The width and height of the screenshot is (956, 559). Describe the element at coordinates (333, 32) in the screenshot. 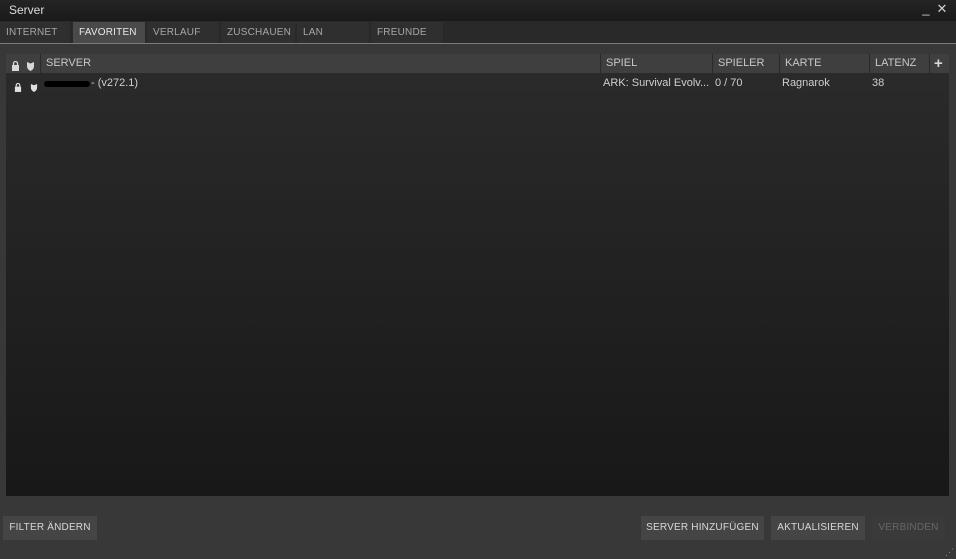

I see `tab-lan: LAN` at that location.